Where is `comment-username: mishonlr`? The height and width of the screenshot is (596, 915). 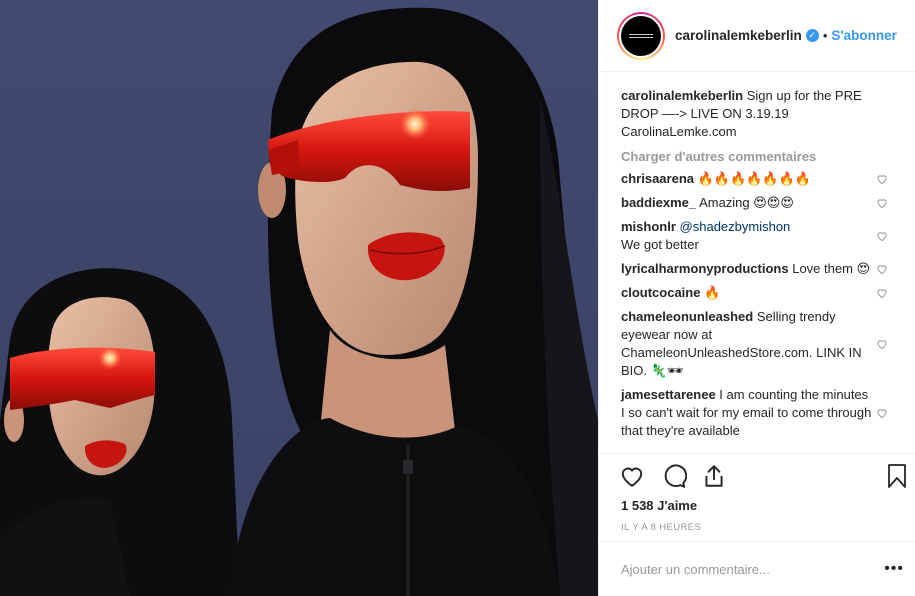 comment-username: mishonlr is located at coordinates (648, 226).